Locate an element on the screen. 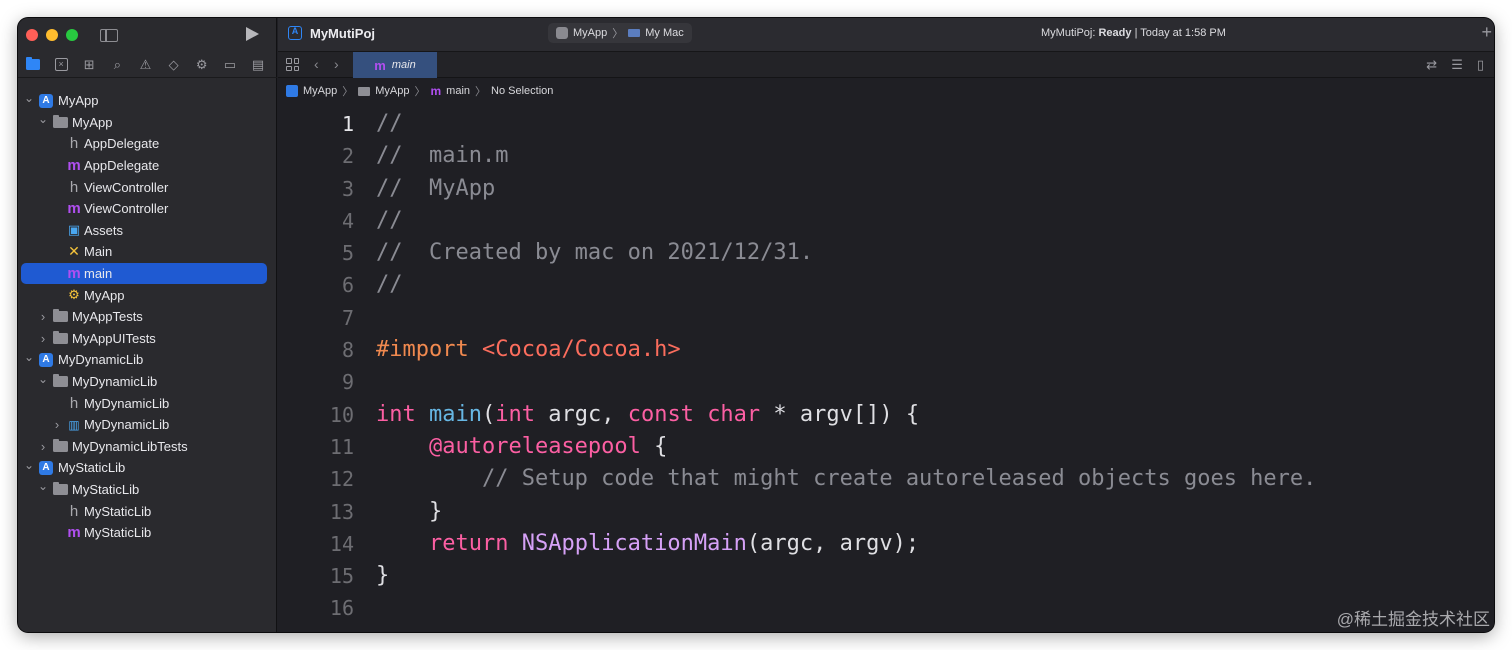 The height and width of the screenshot is (650, 1512). code-token: int is located at coordinates (515, 414).